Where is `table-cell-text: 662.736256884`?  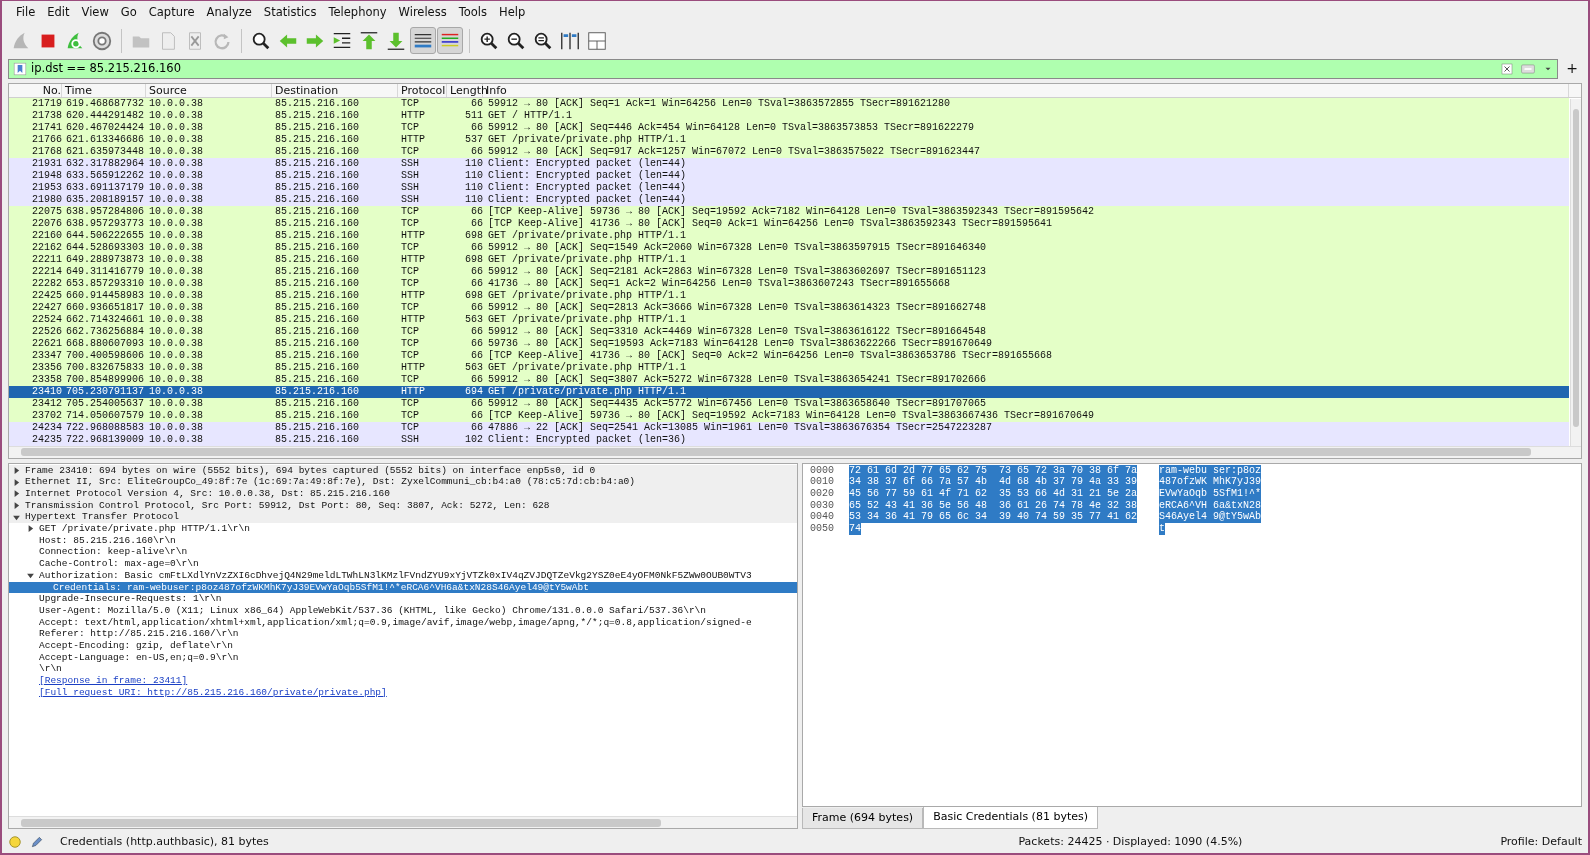 table-cell-text: 662.736256884 is located at coordinates (105, 331).